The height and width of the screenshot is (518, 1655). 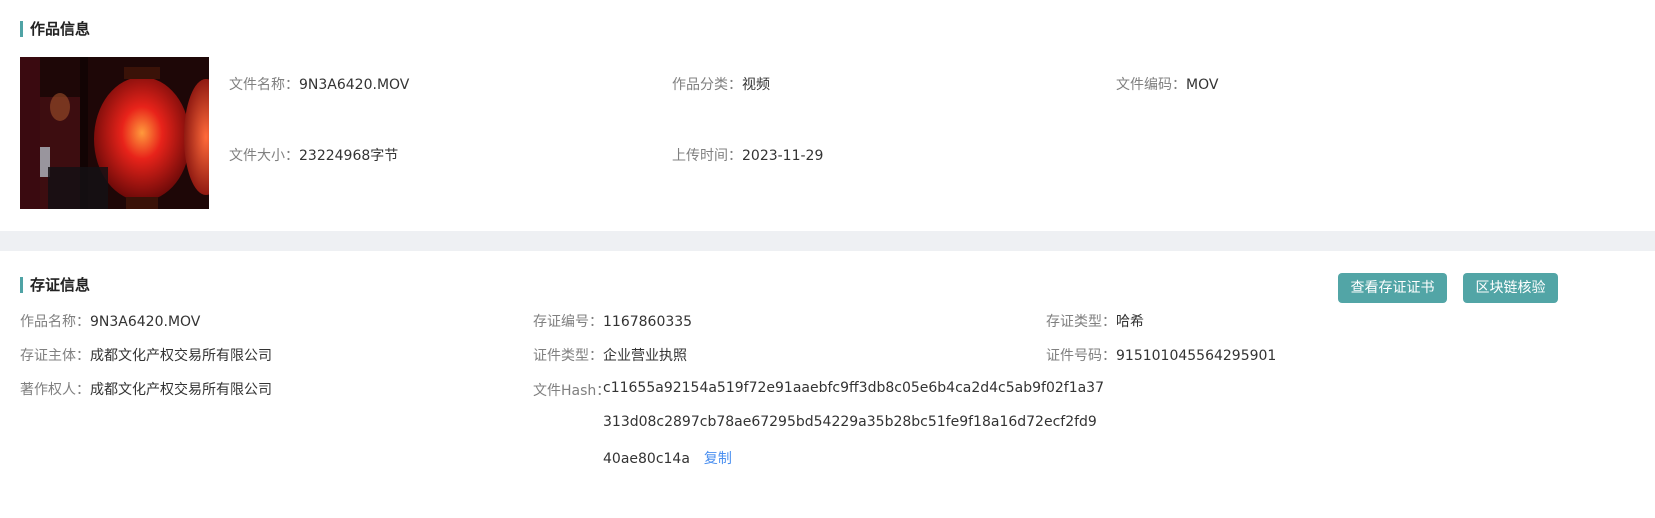 I want to click on copy-hash-link: 复制, so click(x=718, y=459).